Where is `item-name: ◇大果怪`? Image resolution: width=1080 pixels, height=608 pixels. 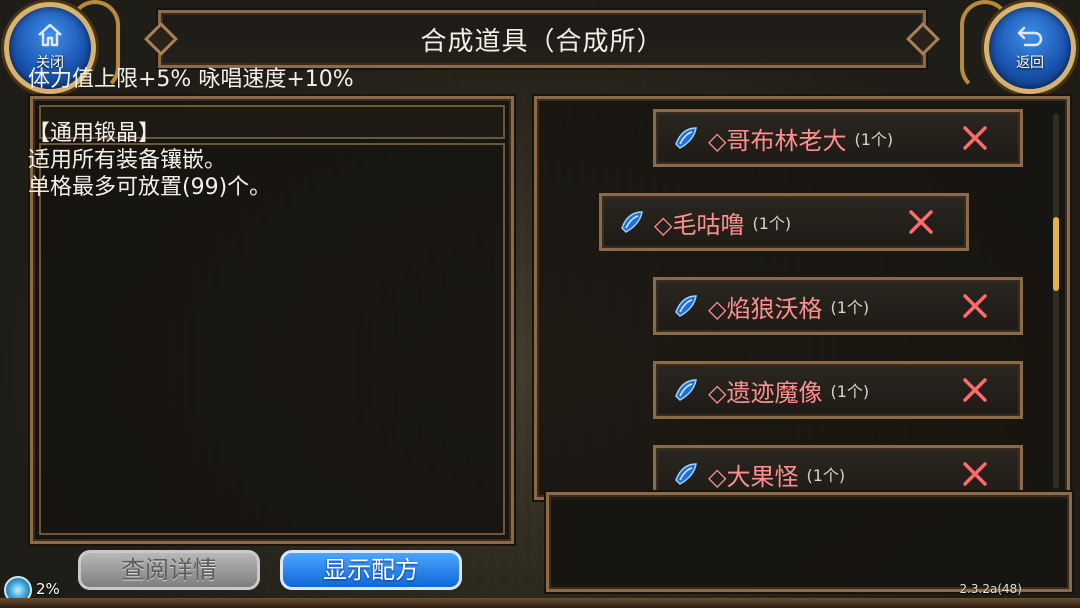
item-name: ◇大果怪 is located at coordinates (753, 476).